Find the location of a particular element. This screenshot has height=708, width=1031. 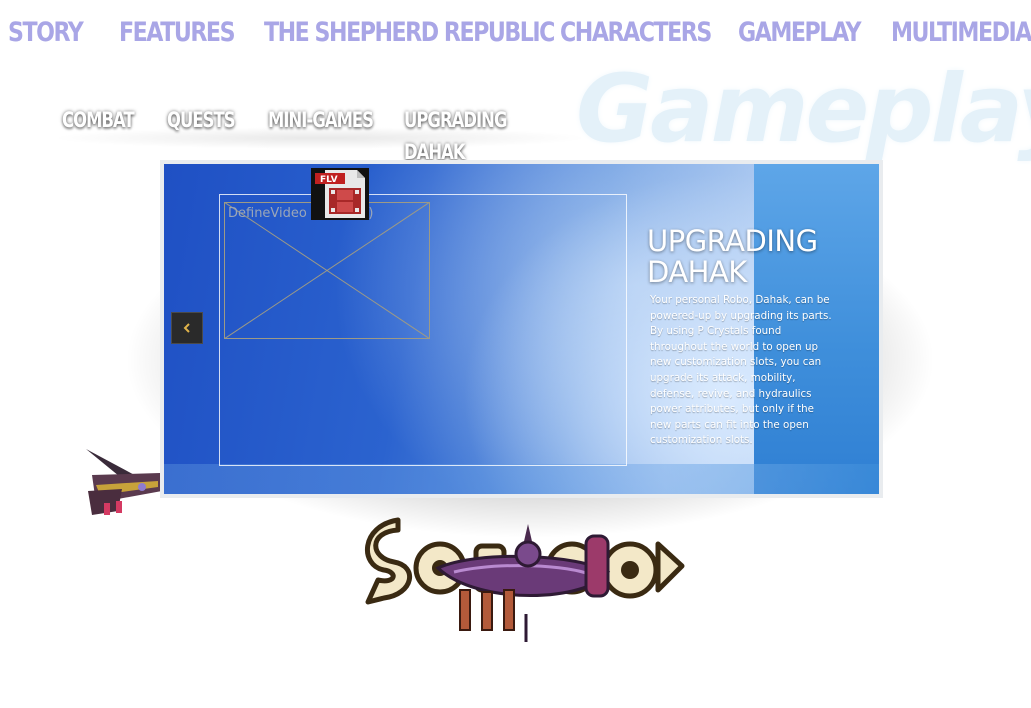

slide-heading: UPGRADING DAHAK is located at coordinates (757, 257).